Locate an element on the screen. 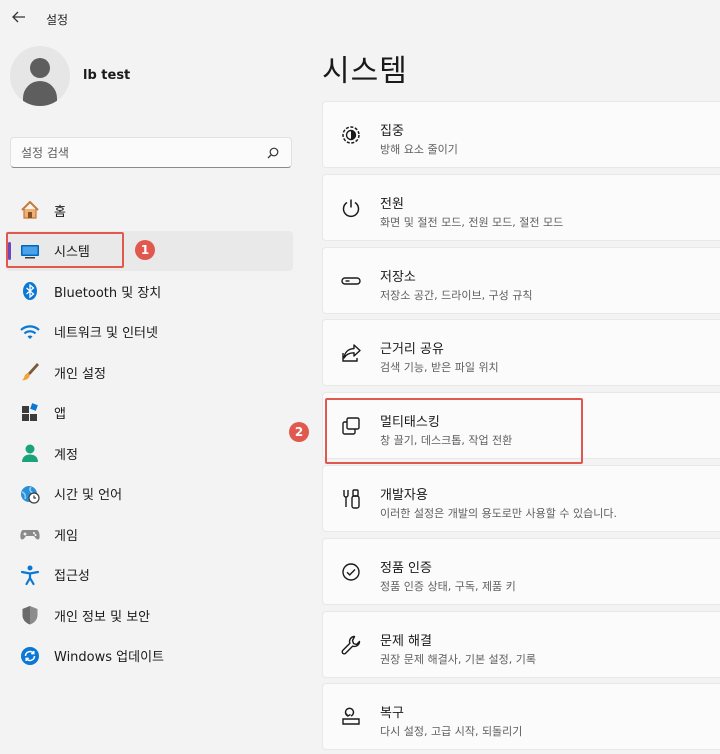  highlight-box-system is located at coordinates (65, 250).